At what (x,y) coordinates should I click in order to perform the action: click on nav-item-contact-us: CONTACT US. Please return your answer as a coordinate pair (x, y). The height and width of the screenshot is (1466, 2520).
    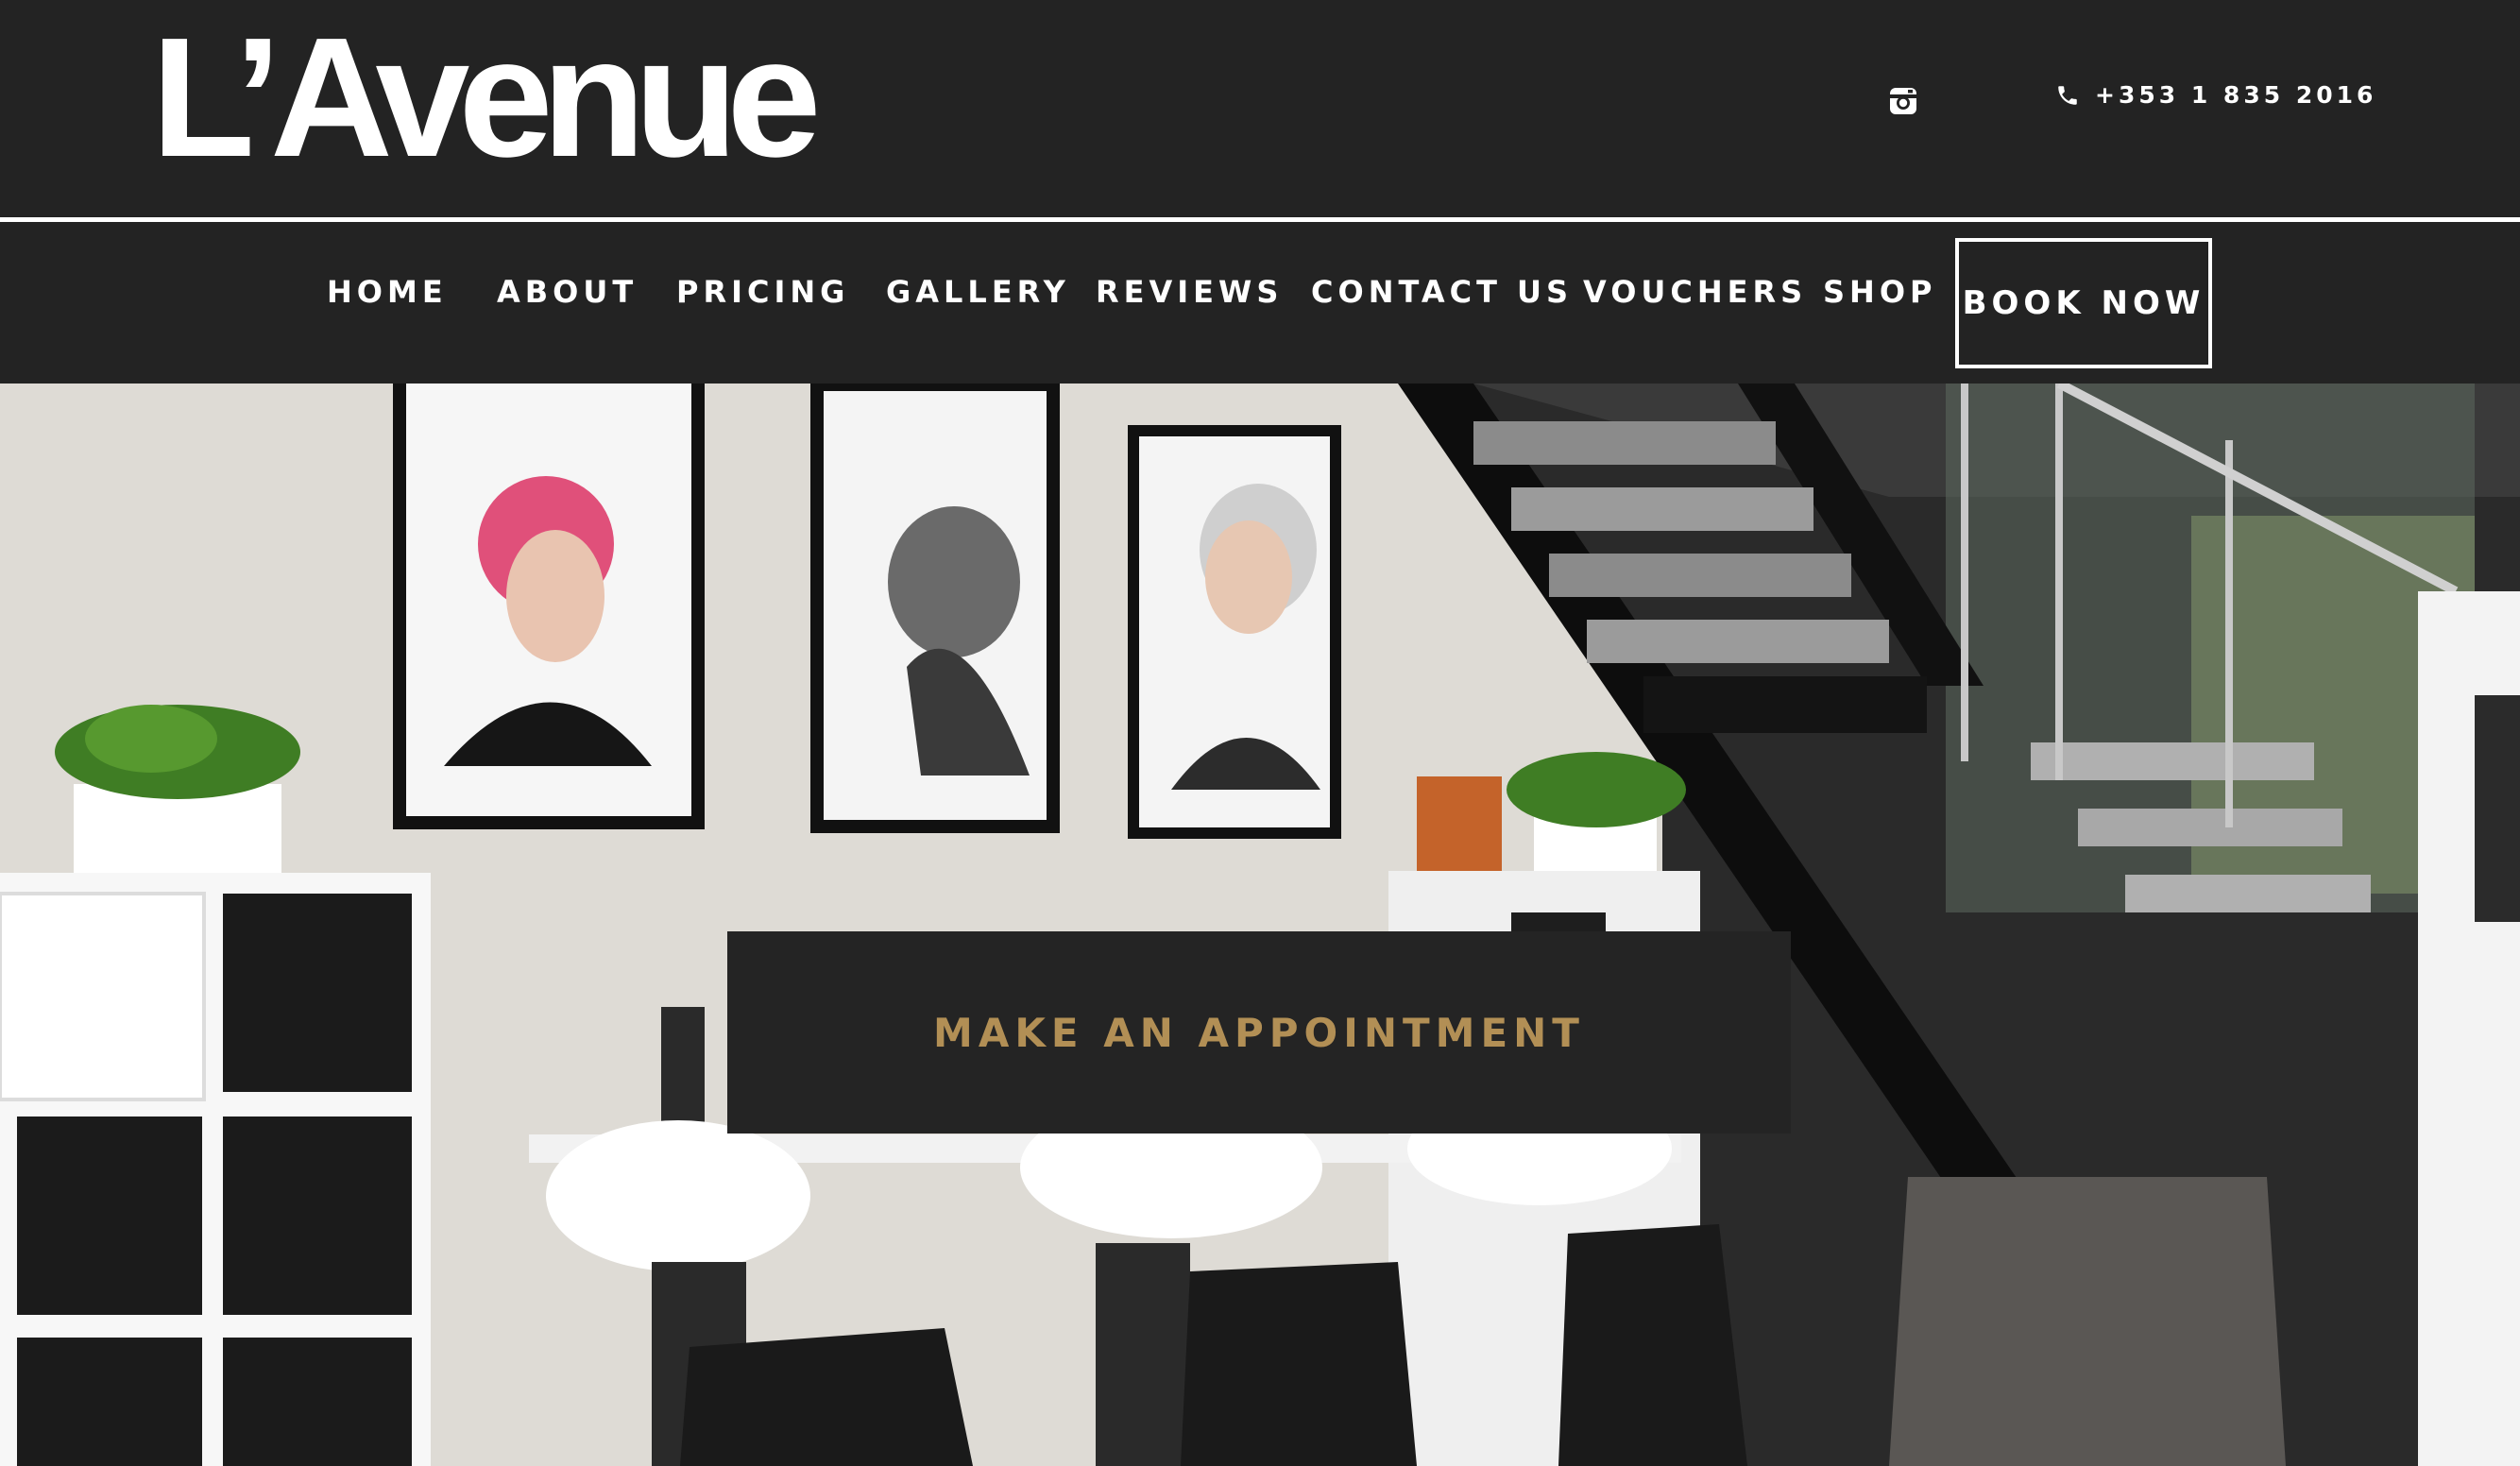
    Looking at the image, I should click on (1442, 292).